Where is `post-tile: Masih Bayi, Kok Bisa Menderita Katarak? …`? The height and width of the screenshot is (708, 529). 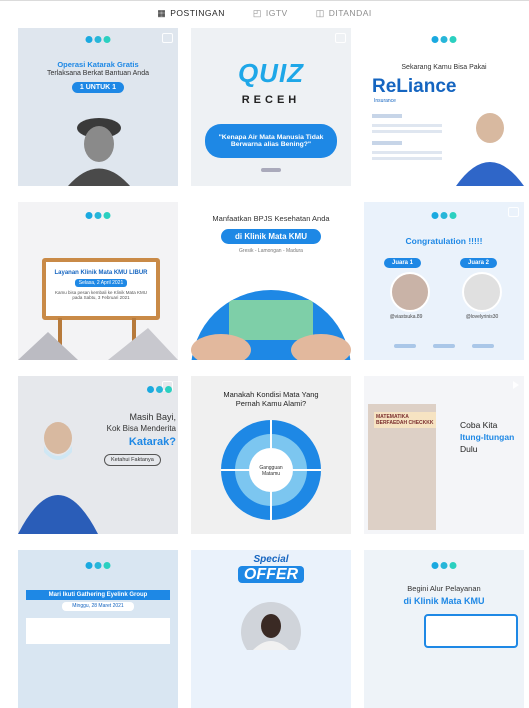
post-tile: Masih Bayi, Kok Bisa Menderita Katarak? … is located at coordinates (98, 455).